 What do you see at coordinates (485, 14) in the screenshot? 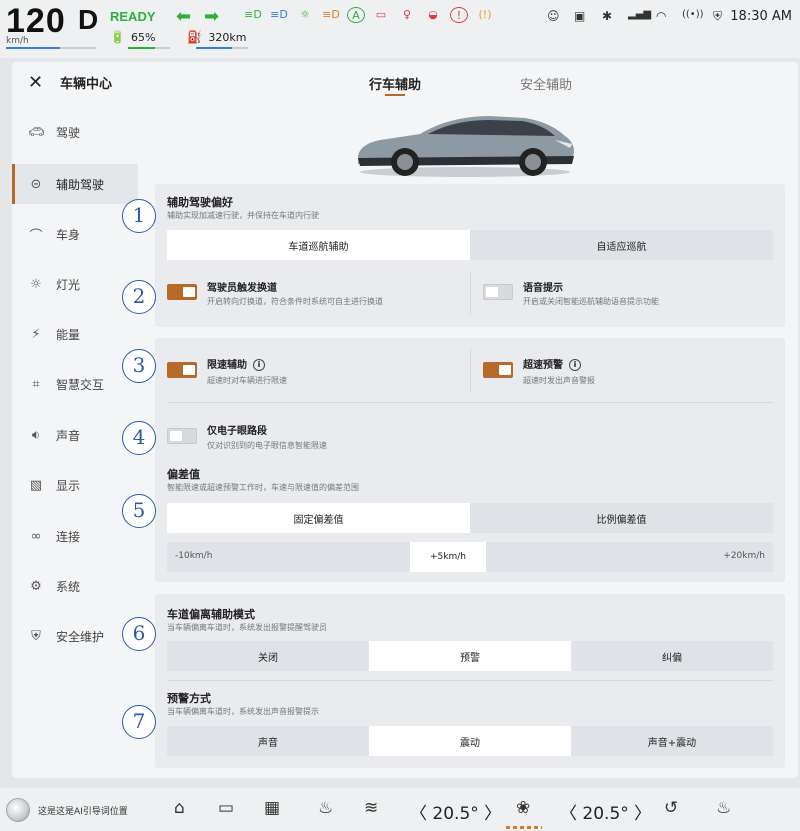
I see `tire-pressure-icon: (!)` at bounding box center [485, 14].